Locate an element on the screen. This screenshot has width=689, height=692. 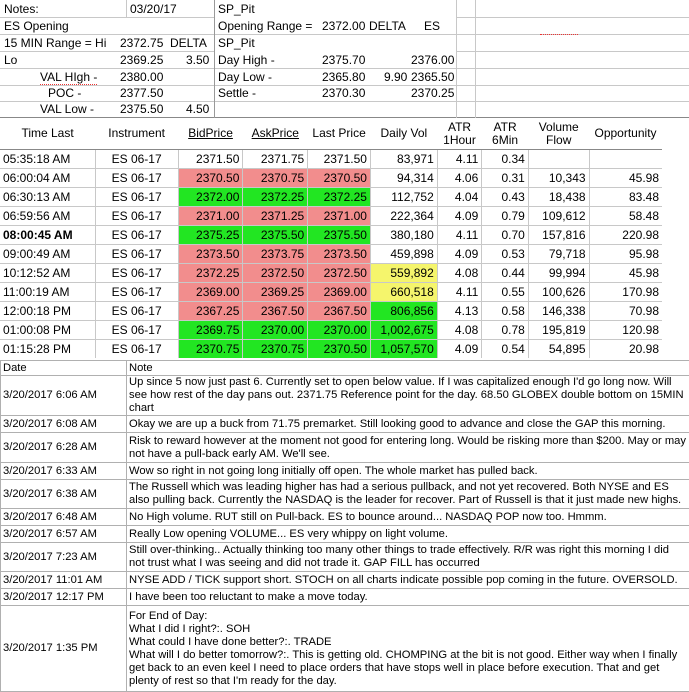
ask-cell: 2370.75 is located at coordinates (275, 178).